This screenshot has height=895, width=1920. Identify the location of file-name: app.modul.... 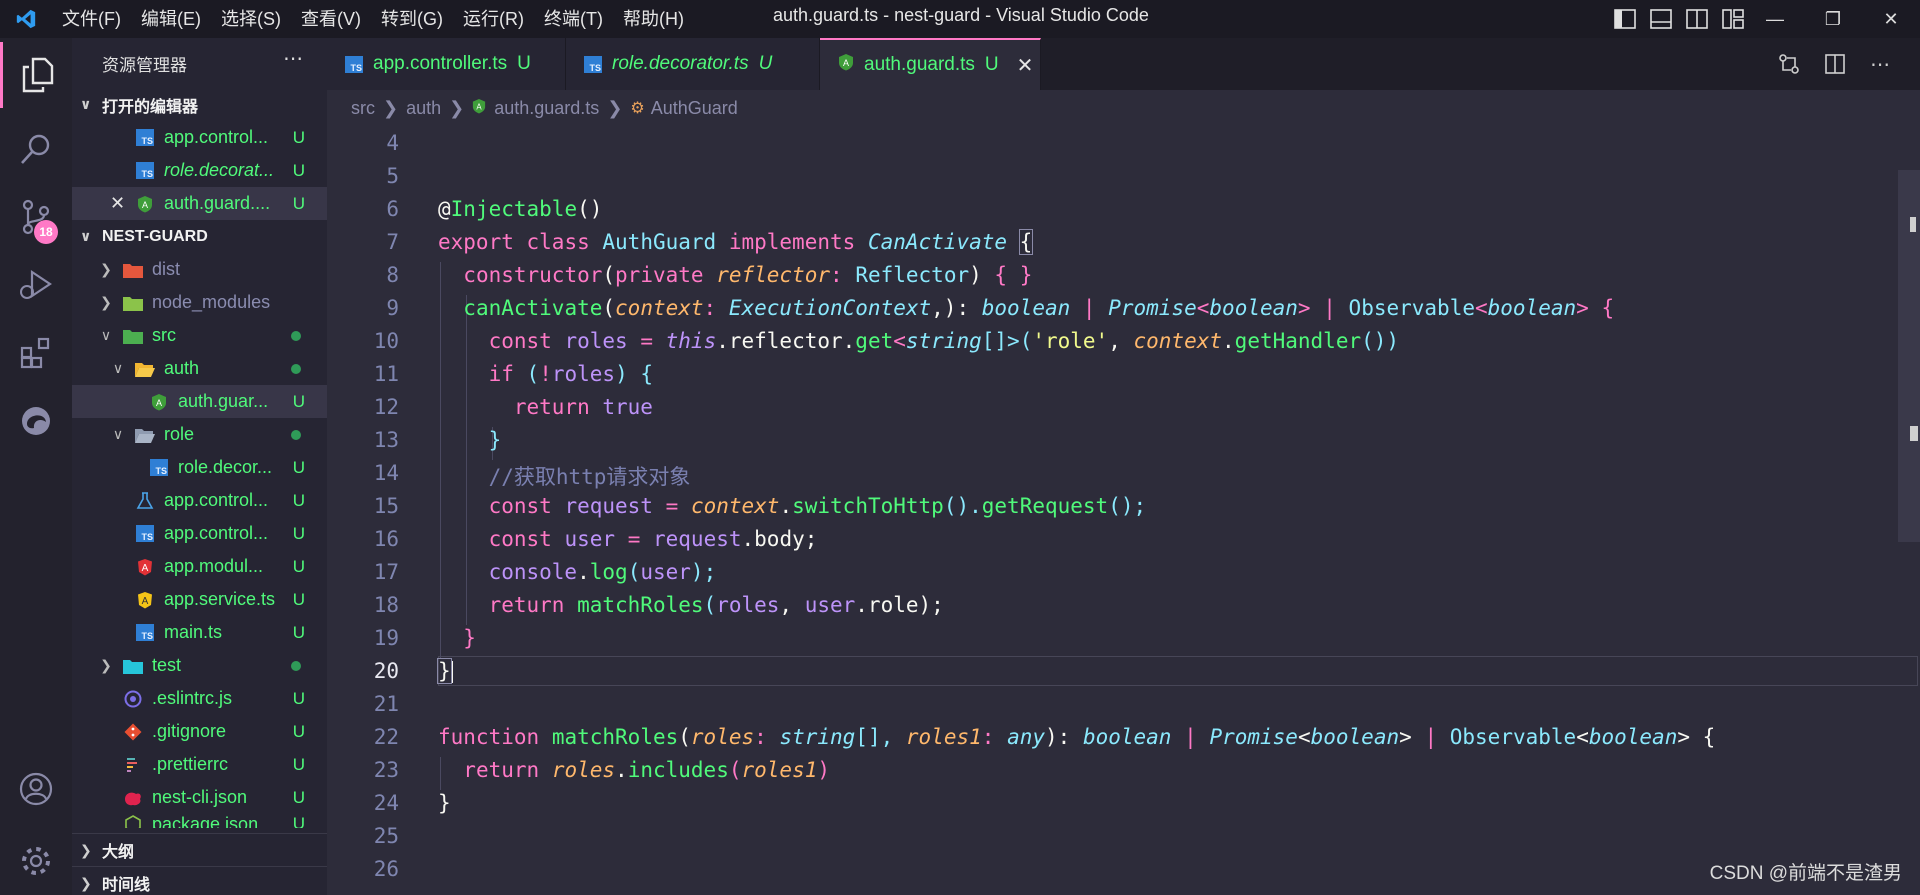
(214, 566).